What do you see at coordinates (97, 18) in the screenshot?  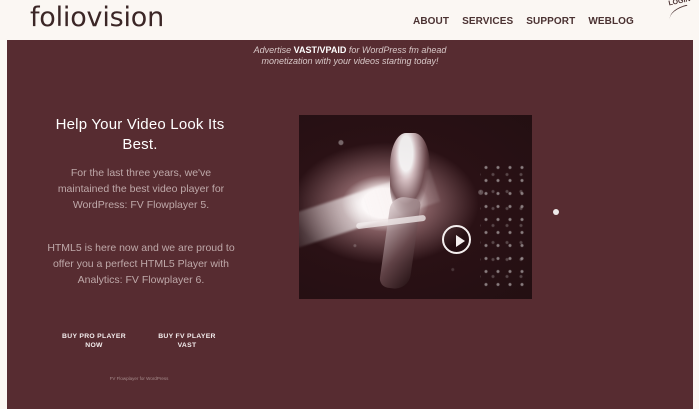 I see `foliovision-logo: foliovision` at bounding box center [97, 18].